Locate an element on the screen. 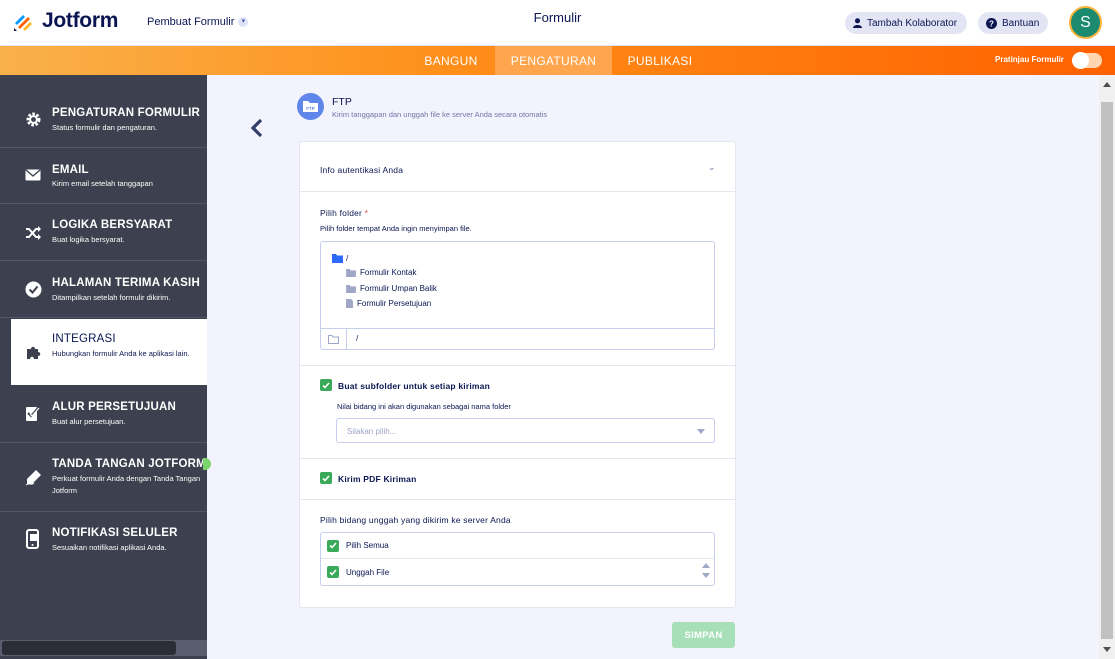 Image resolution: width=1115 pixels, height=659 pixels. puzzle-icon is located at coordinates (33, 352).